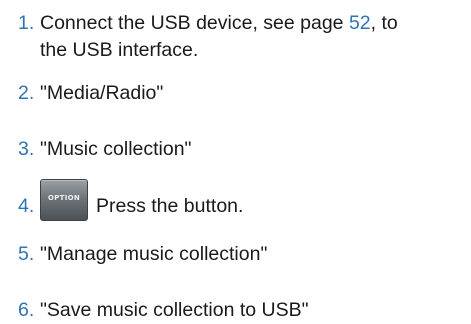  Describe the element at coordinates (360, 23) in the screenshot. I see `page-reference-link: 52` at that location.